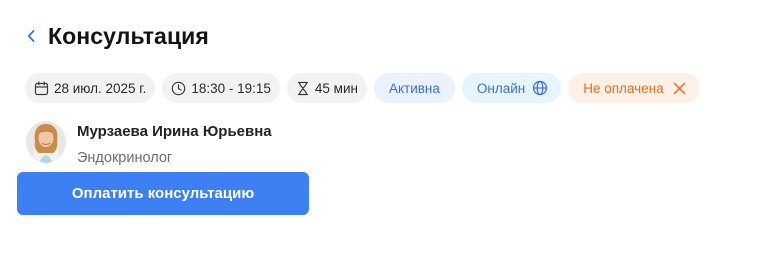  What do you see at coordinates (178, 88) in the screenshot?
I see `clock-icon` at bounding box center [178, 88].